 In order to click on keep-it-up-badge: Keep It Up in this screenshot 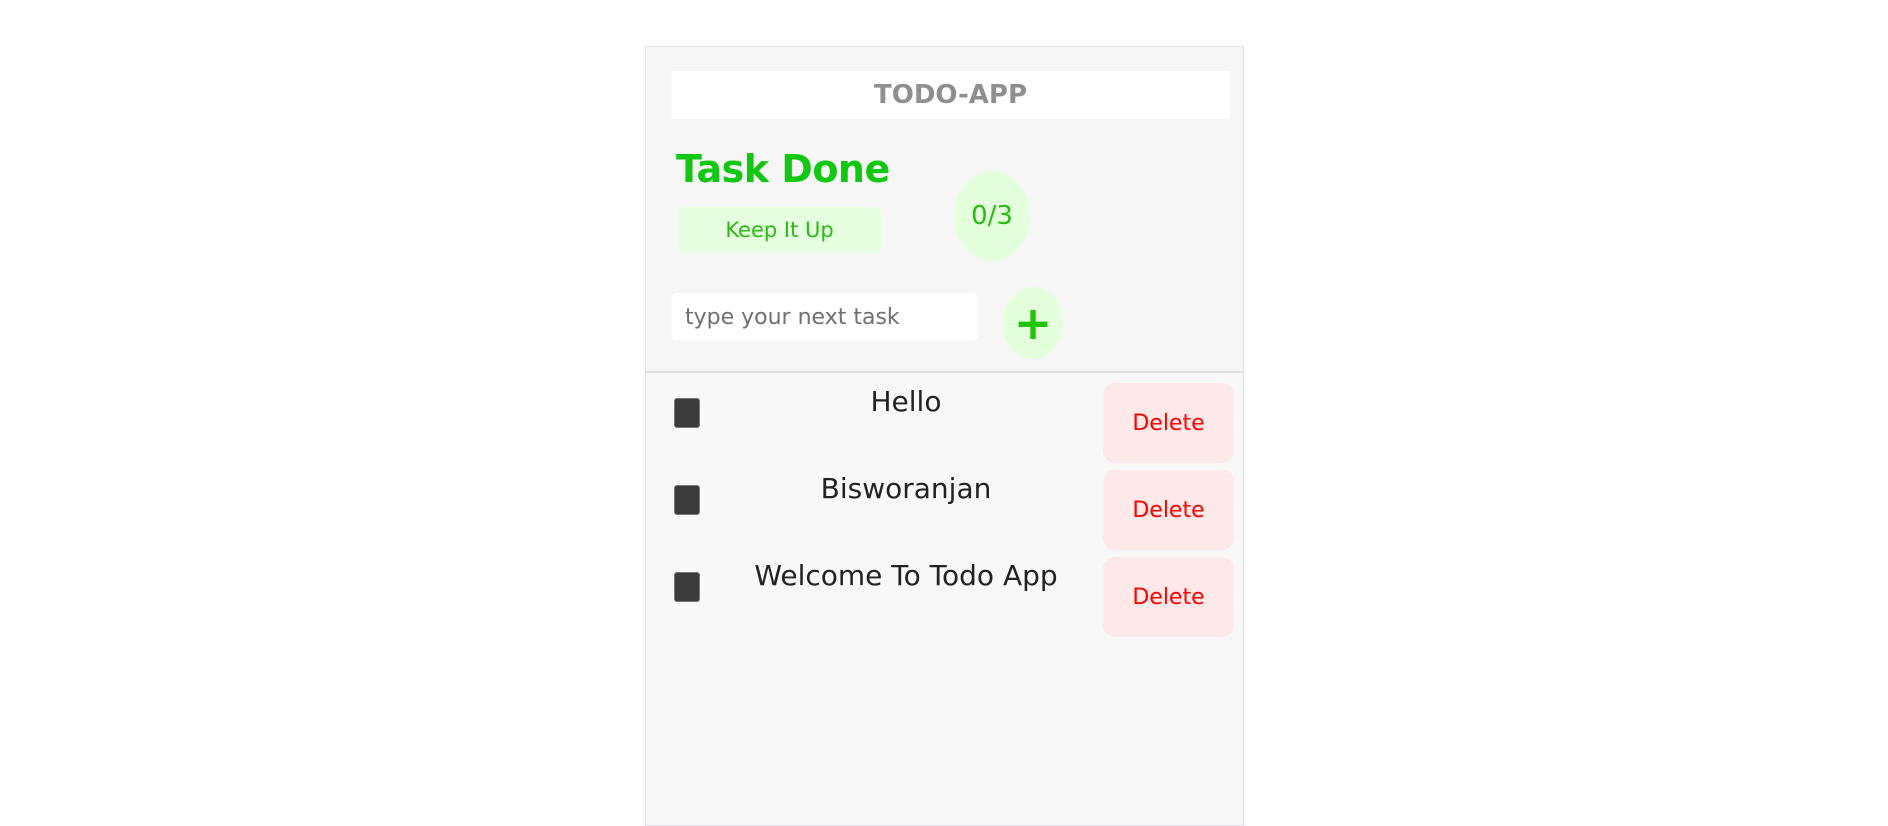, I will do `click(779, 230)`.